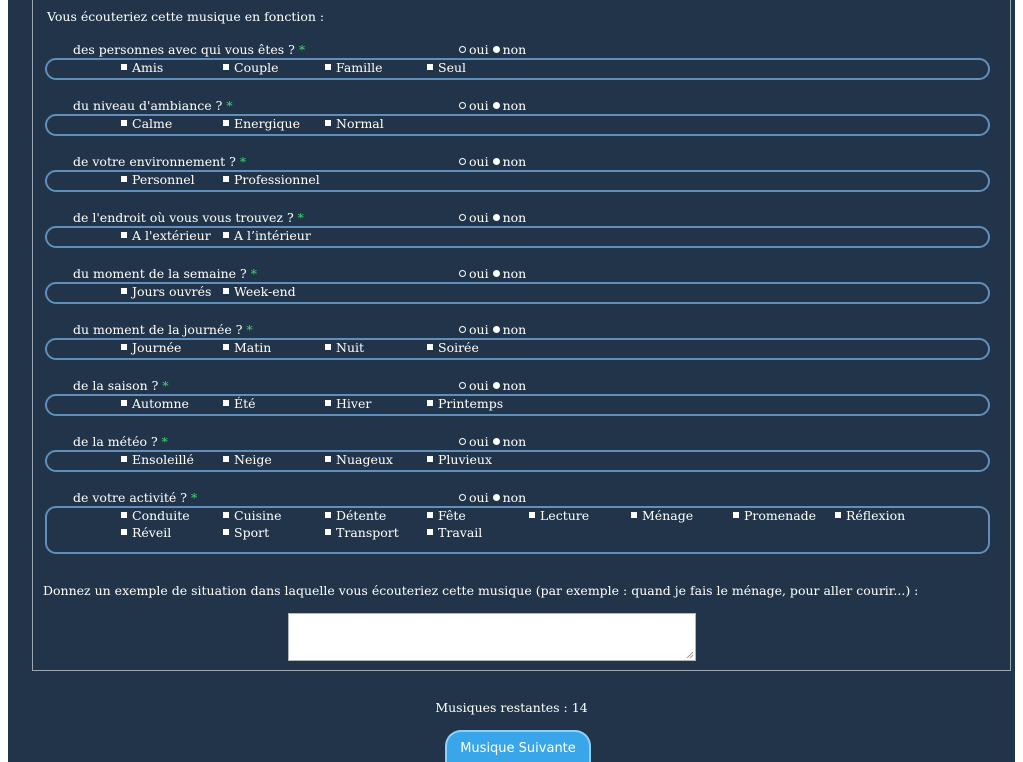  I want to click on option-label: A l'extérieur, so click(171, 235).